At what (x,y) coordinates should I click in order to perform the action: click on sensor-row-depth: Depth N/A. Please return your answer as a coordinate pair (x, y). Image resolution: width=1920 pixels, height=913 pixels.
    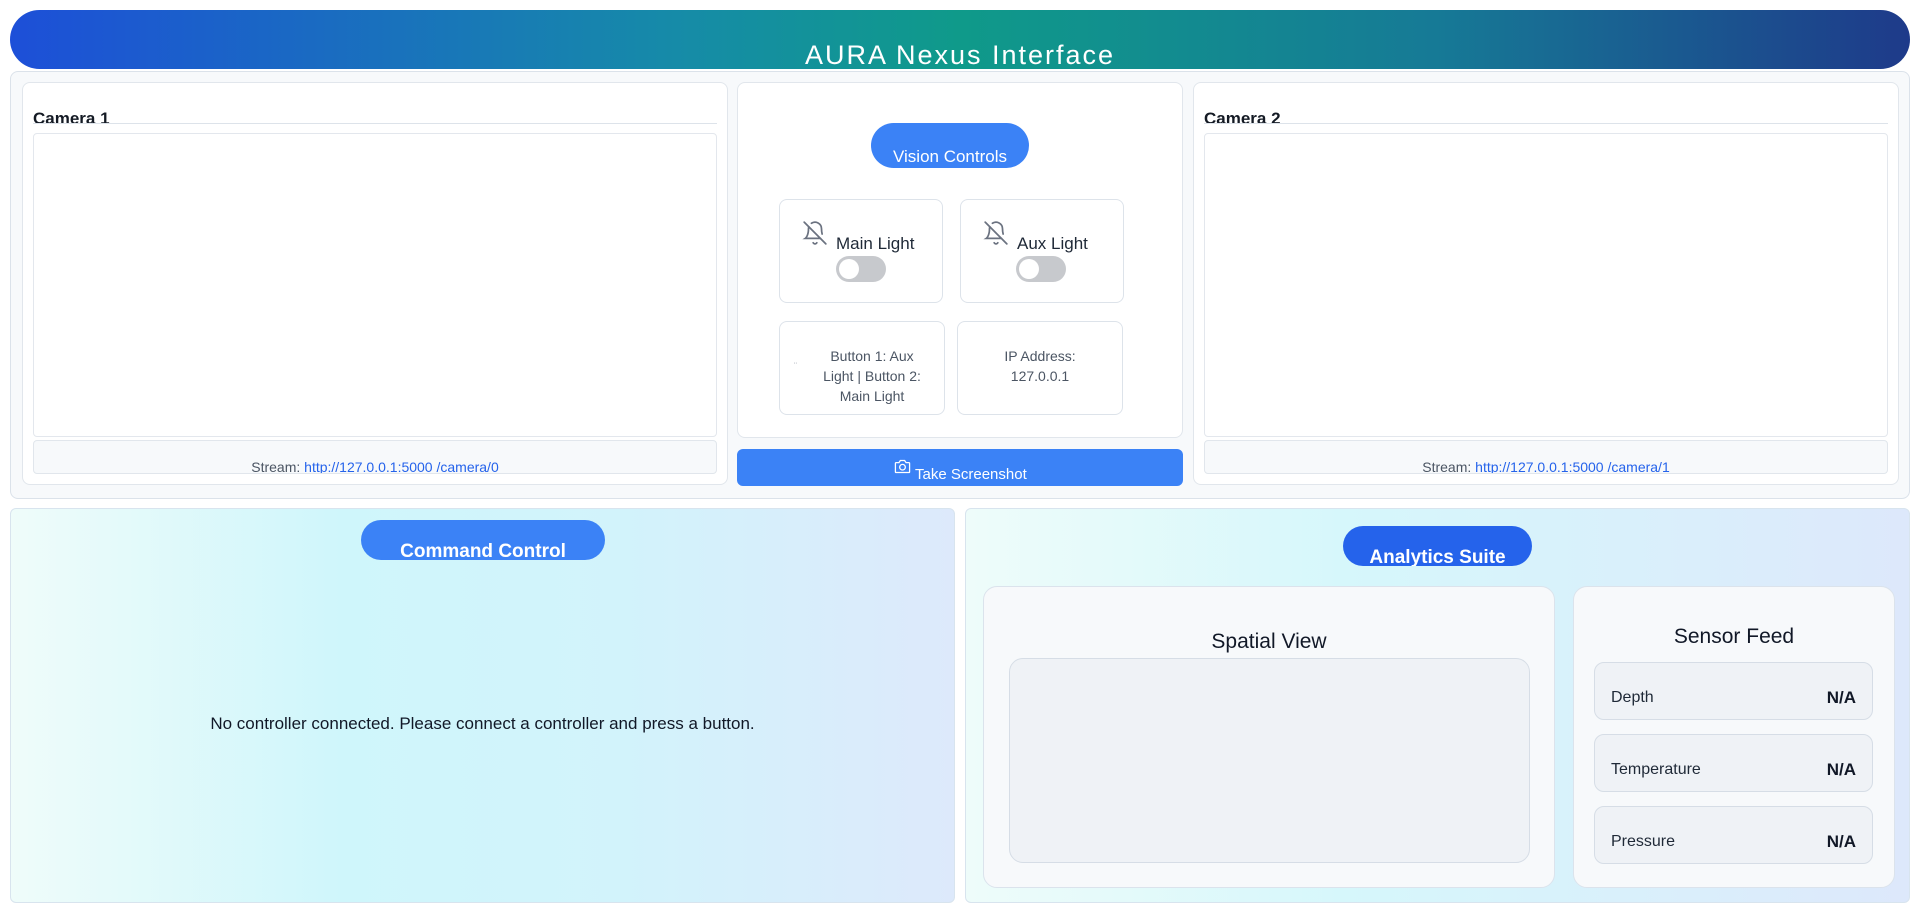
    Looking at the image, I should click on (1733, 691).